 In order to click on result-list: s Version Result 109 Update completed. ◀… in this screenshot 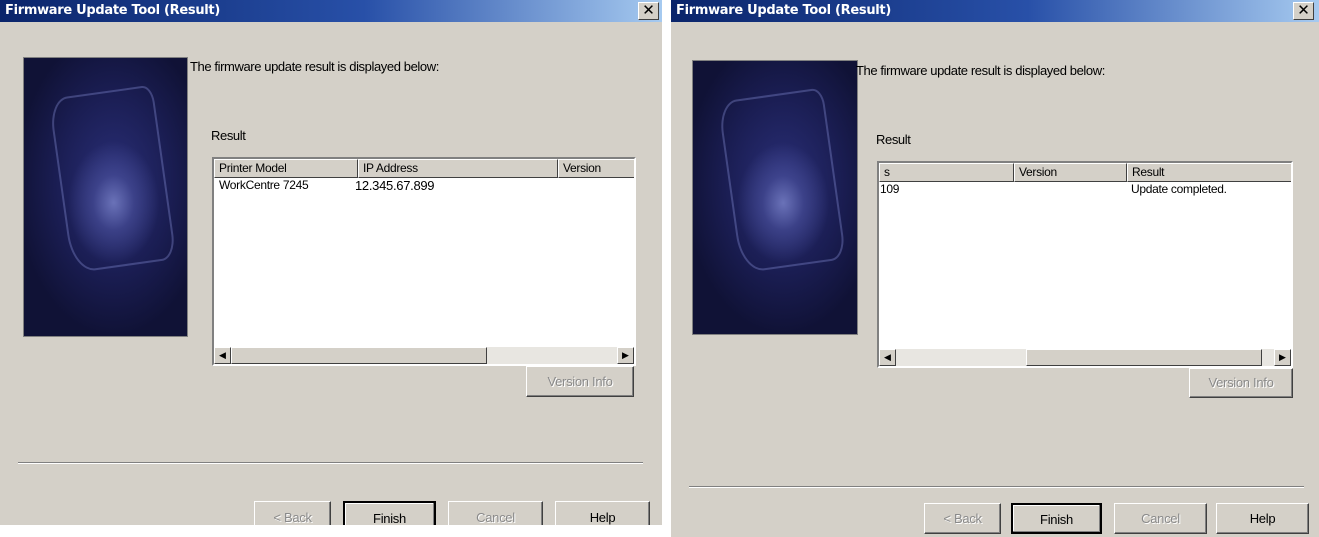, I will do `click(1085, 264)`.